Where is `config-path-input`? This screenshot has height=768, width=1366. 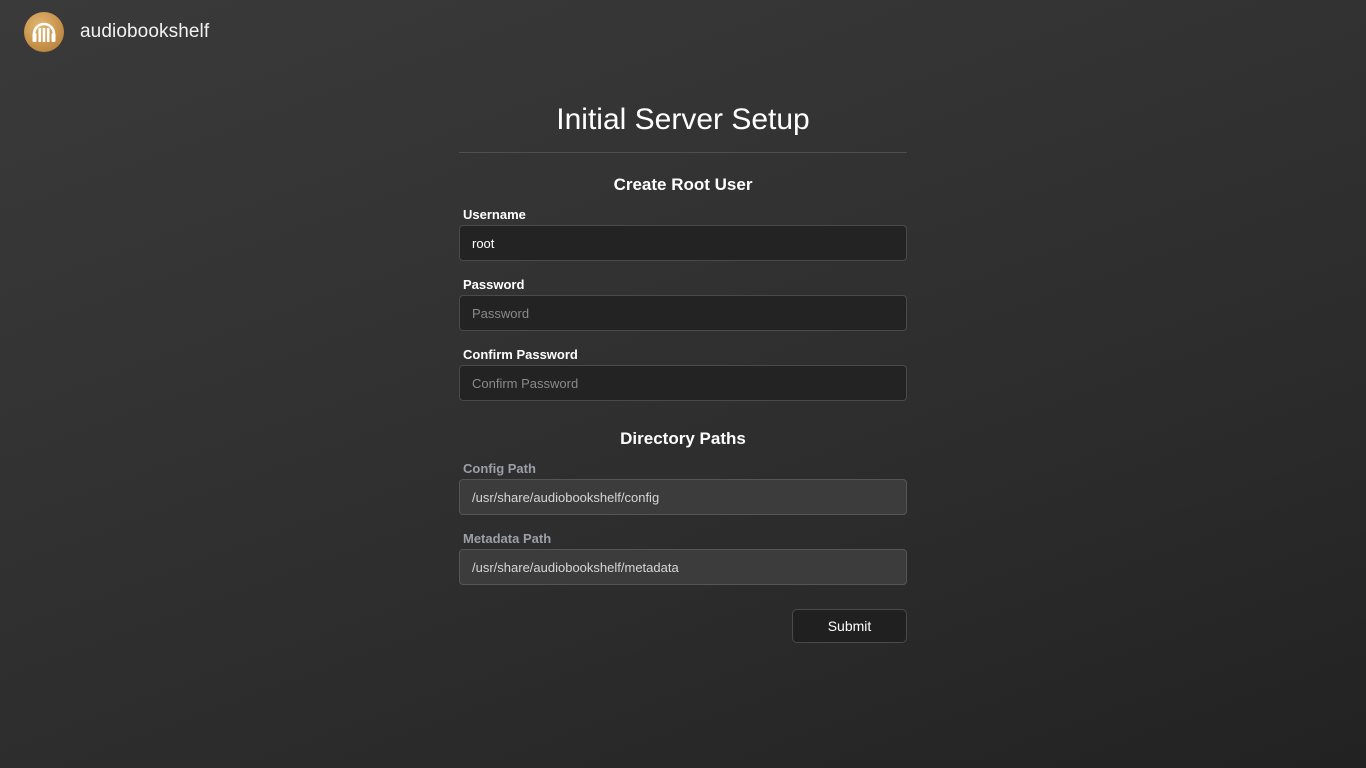 config-path-input is located at coordinates (683, 497).